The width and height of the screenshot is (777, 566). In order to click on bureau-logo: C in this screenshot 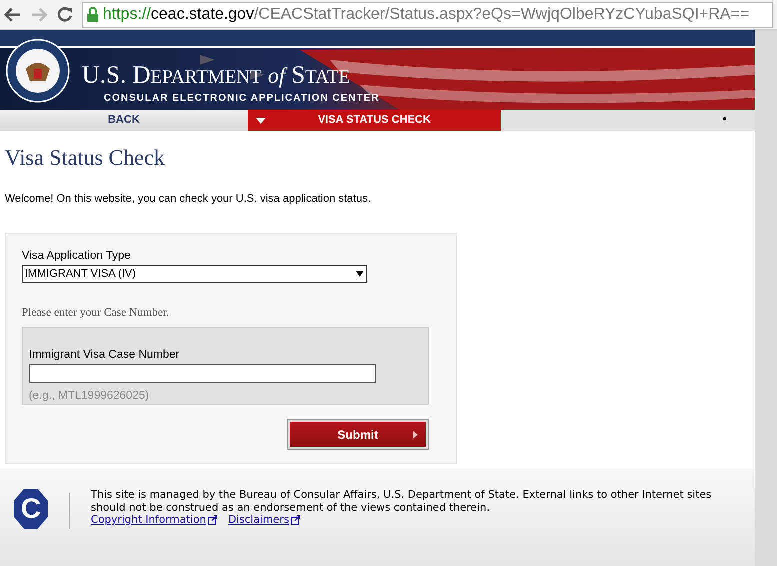, I will do `click(31, 509)`.